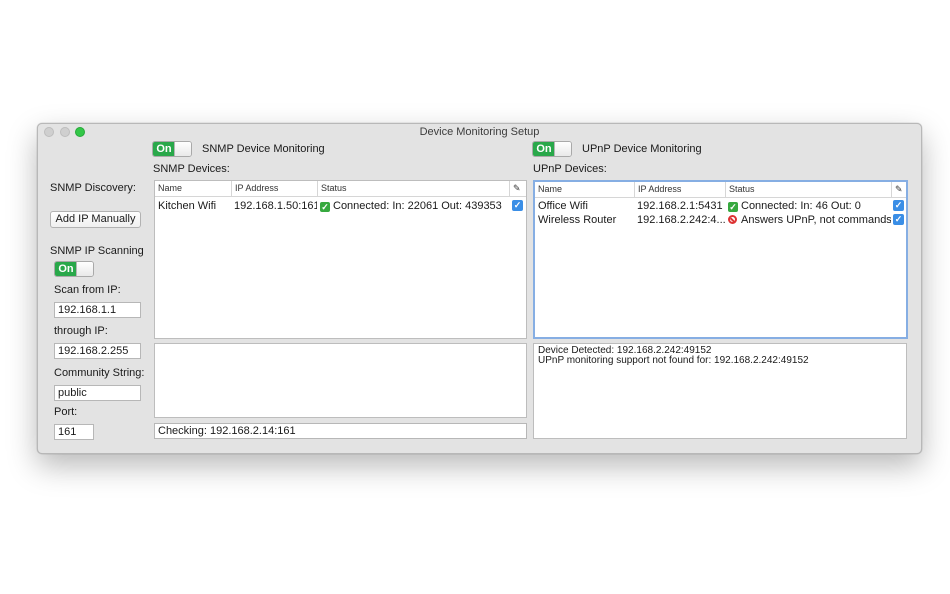 The image size is (950, 594). Describe the element at coordinates (97, 310) in the screenshot. I see `scan-from-ip-input: 192.168.1.1` at that location.